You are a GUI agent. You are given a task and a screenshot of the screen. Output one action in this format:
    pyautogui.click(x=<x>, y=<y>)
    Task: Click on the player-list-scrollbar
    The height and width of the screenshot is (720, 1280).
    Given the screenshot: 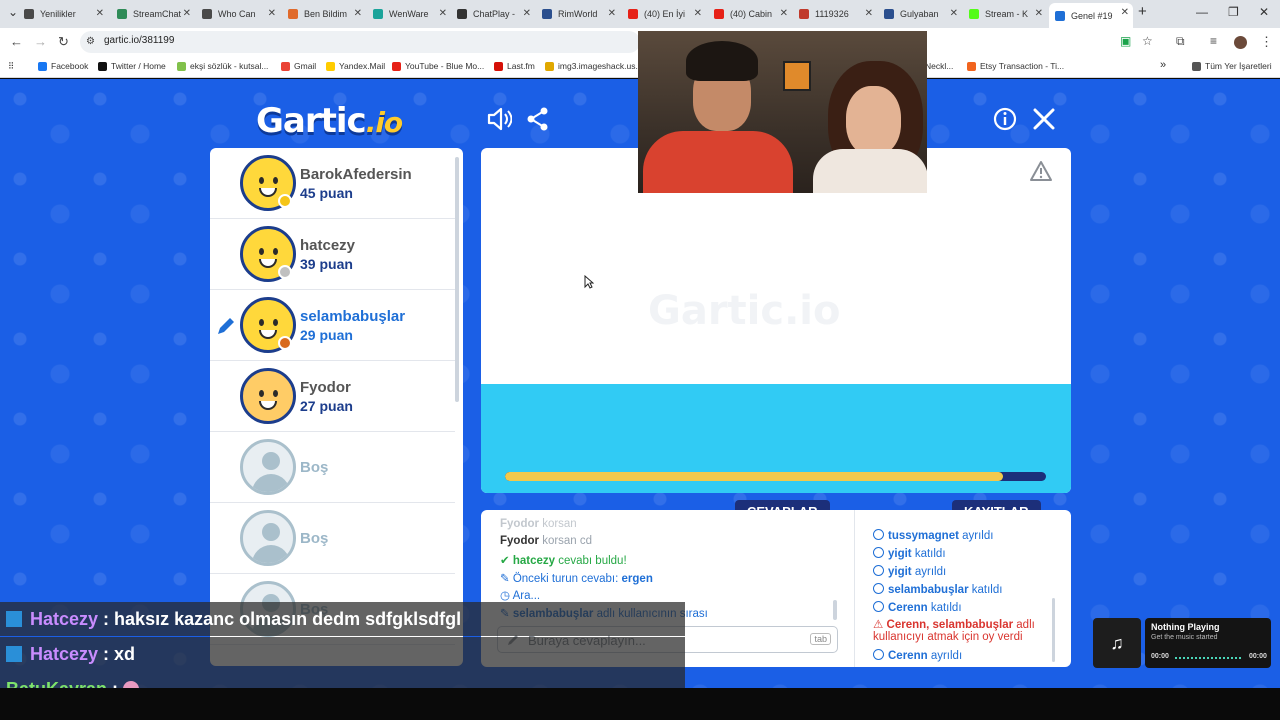 What is the action you would take?
    pyautogui.click(x=457, y=279)
    